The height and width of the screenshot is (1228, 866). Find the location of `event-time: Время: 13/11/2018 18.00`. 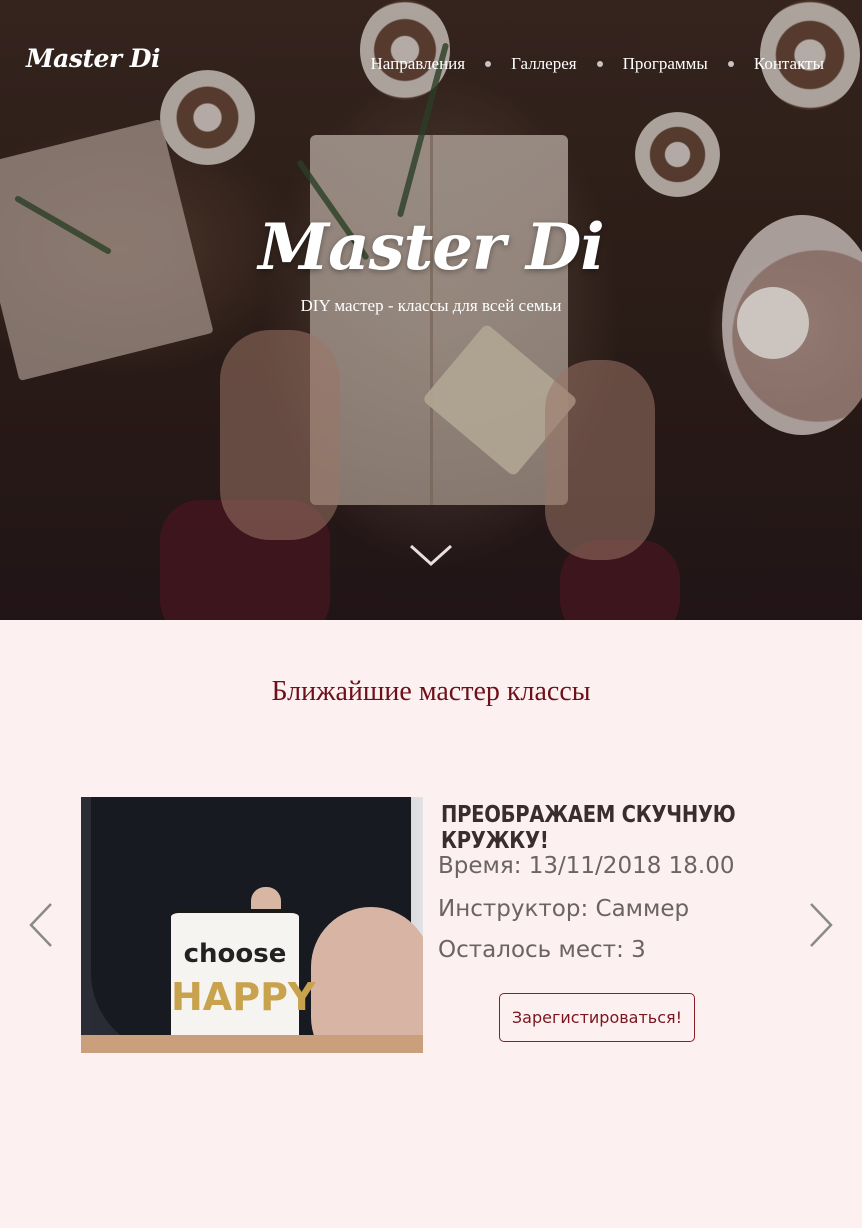

event-time: Время: 13/11/2018 18.00 is located at coordinates (586, 866).